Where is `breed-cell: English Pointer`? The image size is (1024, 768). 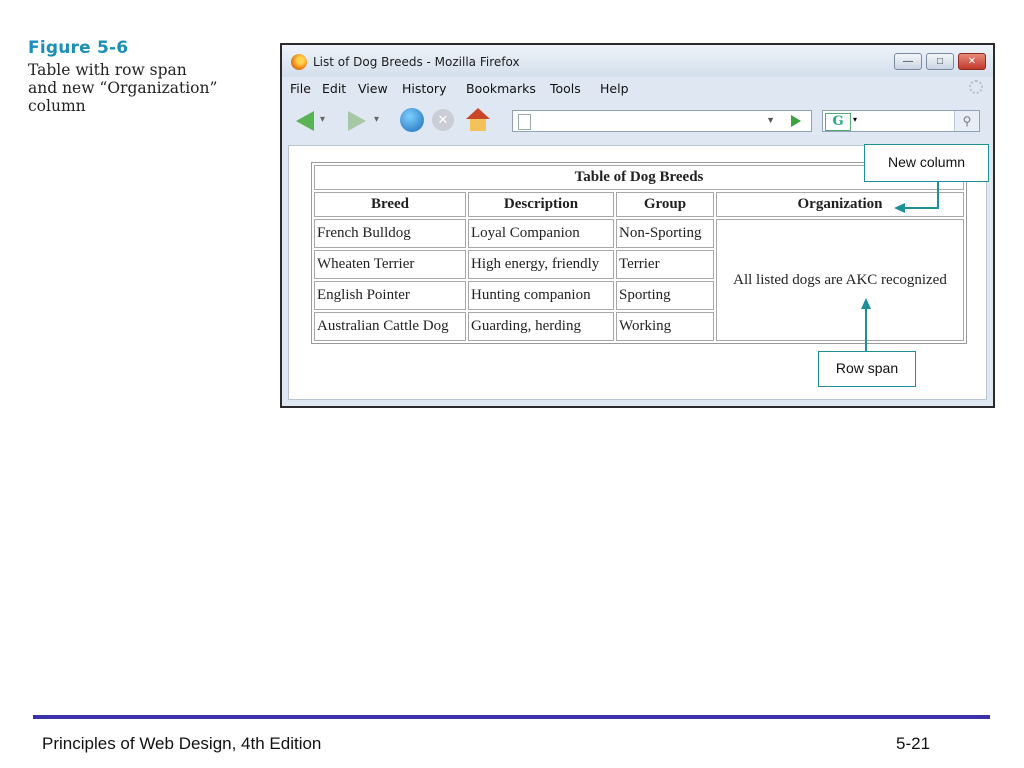
breed-cell: English Pointer is located at coordinates (390, 295).